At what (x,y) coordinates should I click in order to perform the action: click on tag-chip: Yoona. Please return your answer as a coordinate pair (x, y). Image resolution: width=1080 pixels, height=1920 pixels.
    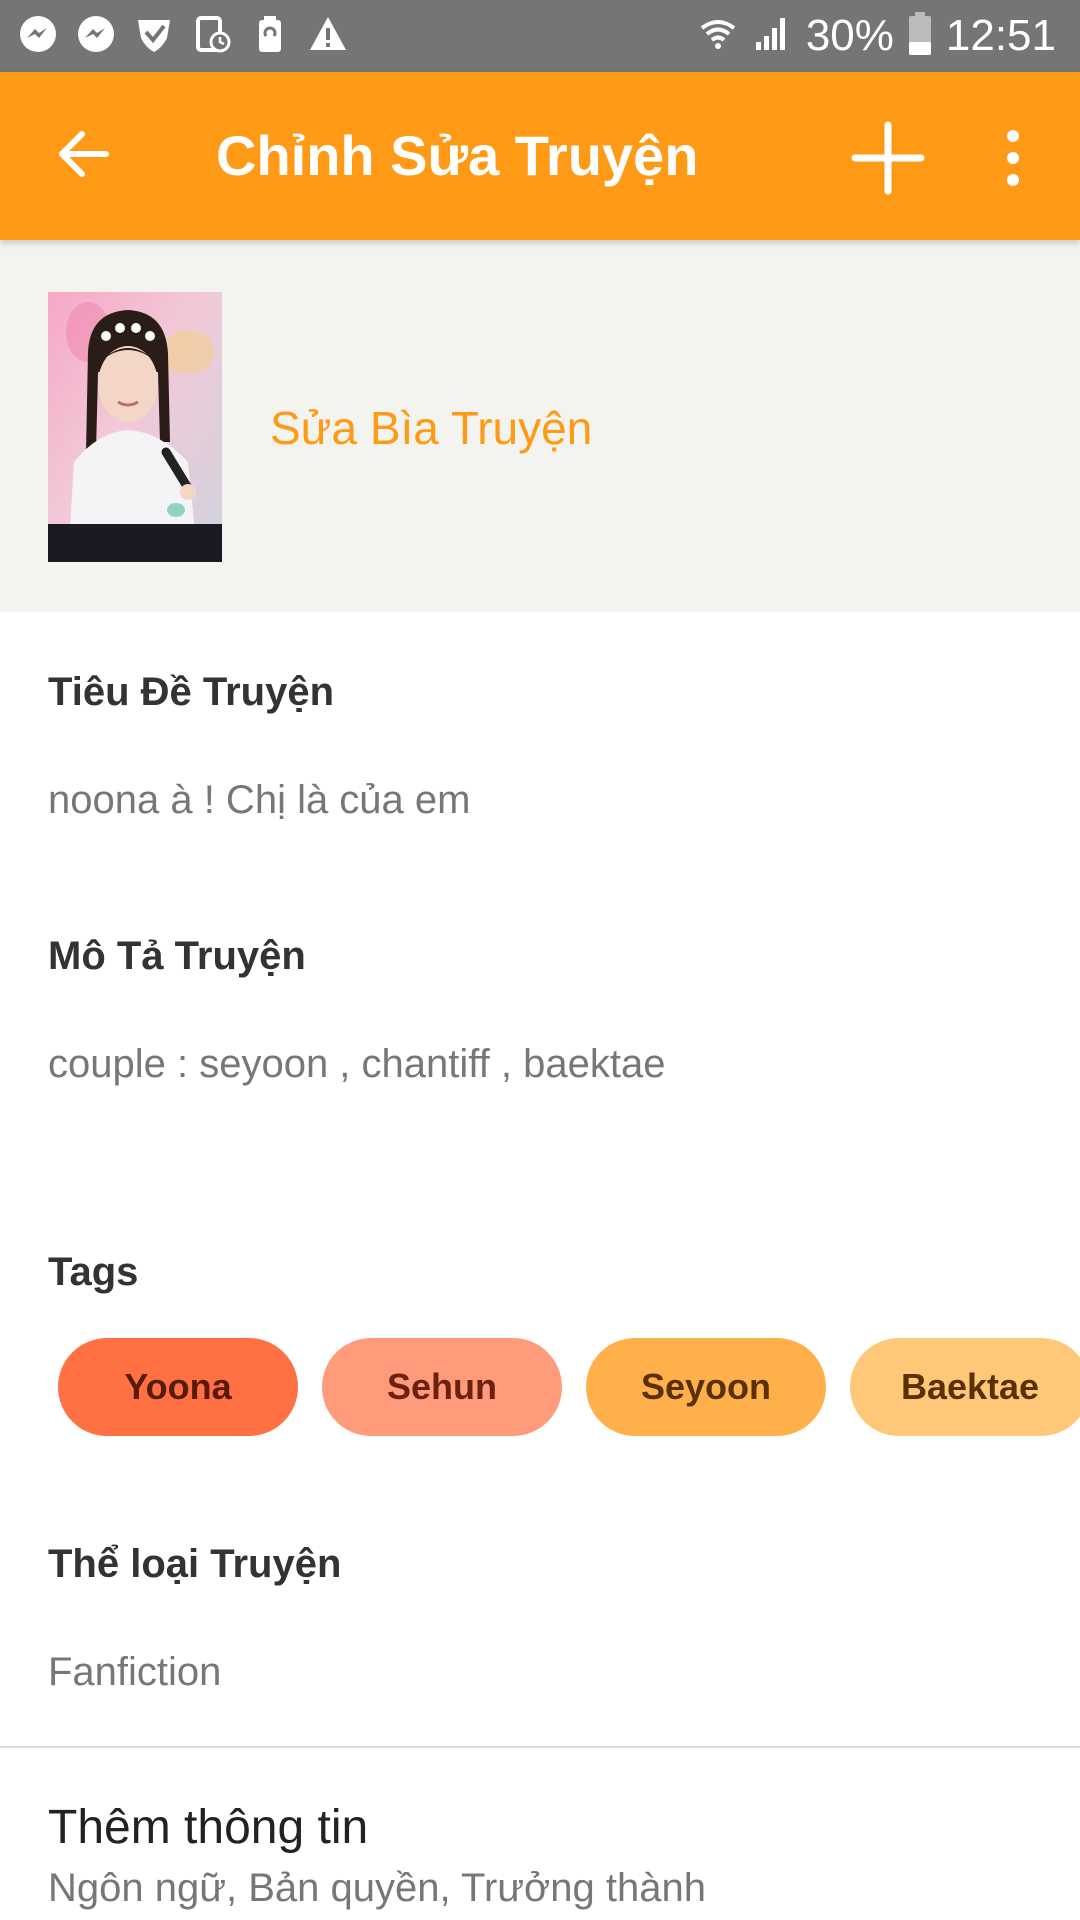
    Looking at the image, I should click on (178, 1387).